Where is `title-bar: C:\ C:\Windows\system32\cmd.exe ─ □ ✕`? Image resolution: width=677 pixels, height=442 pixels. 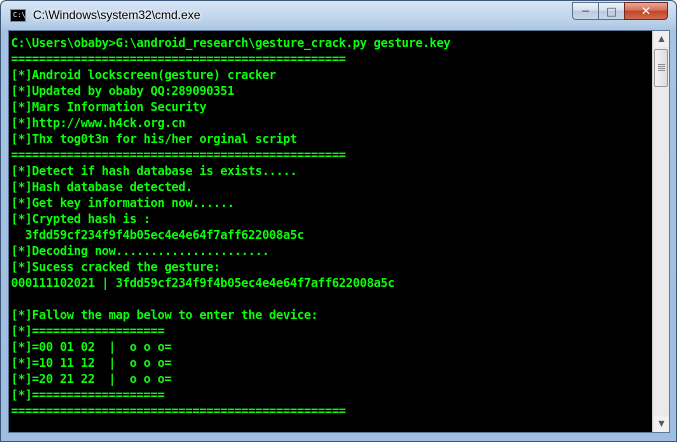 title-bar: C:\ C:\Windows\system32\cmd.exe ─ □ ✕ is located at coordinates (338, 16).